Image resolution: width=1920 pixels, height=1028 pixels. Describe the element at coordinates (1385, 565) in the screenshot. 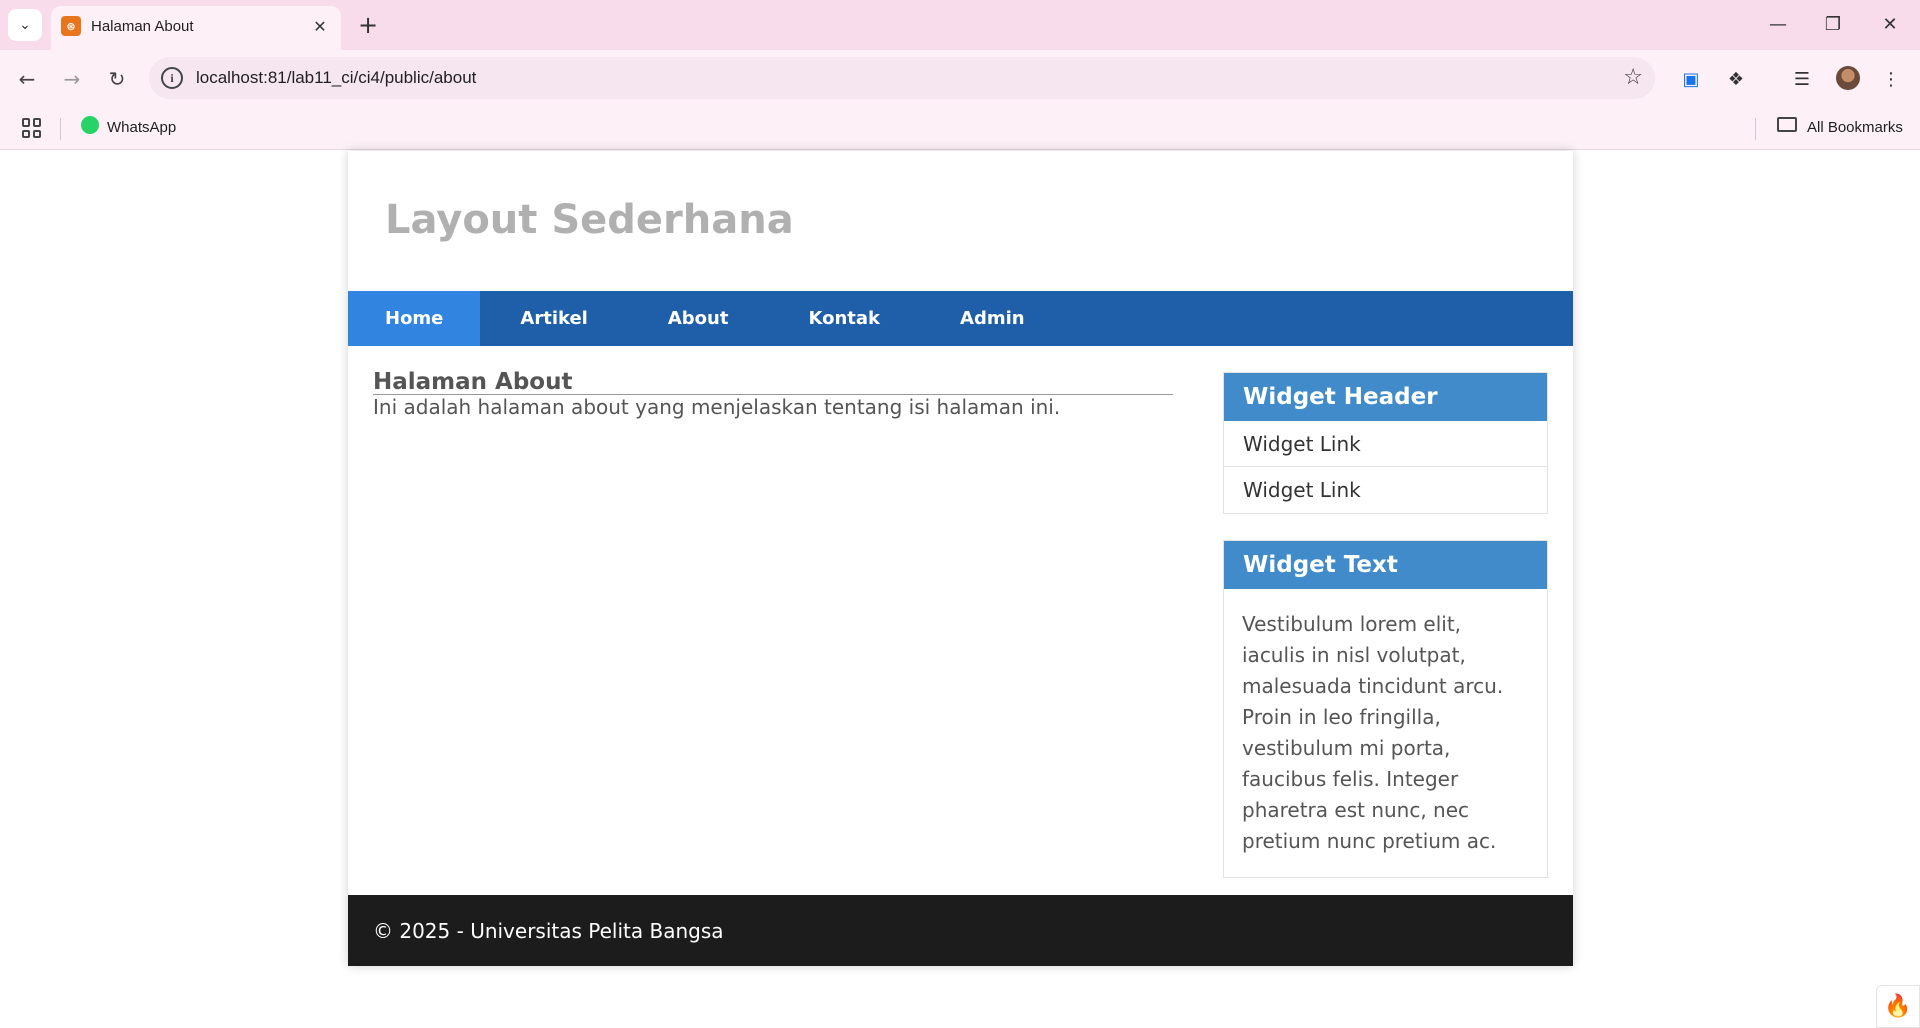

I see `widget-text-header: Widget Text` at that location.